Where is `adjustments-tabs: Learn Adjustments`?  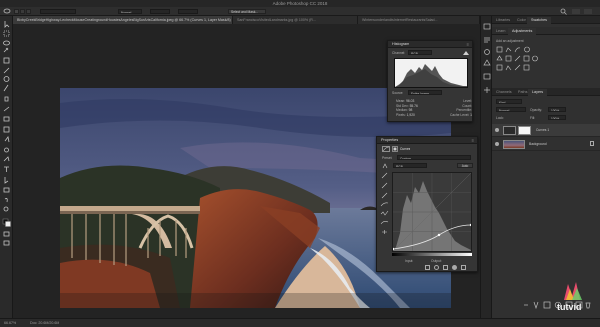 adjustments-tabs: Learn Adjustments is located at coordinates (546, 31).